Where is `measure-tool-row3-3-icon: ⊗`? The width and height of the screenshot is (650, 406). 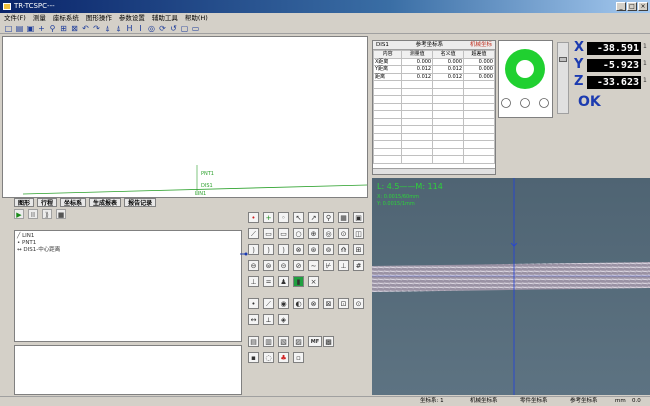 measure-tool-row3-3-icon: ⊗ is located at coordinates (298, 249).